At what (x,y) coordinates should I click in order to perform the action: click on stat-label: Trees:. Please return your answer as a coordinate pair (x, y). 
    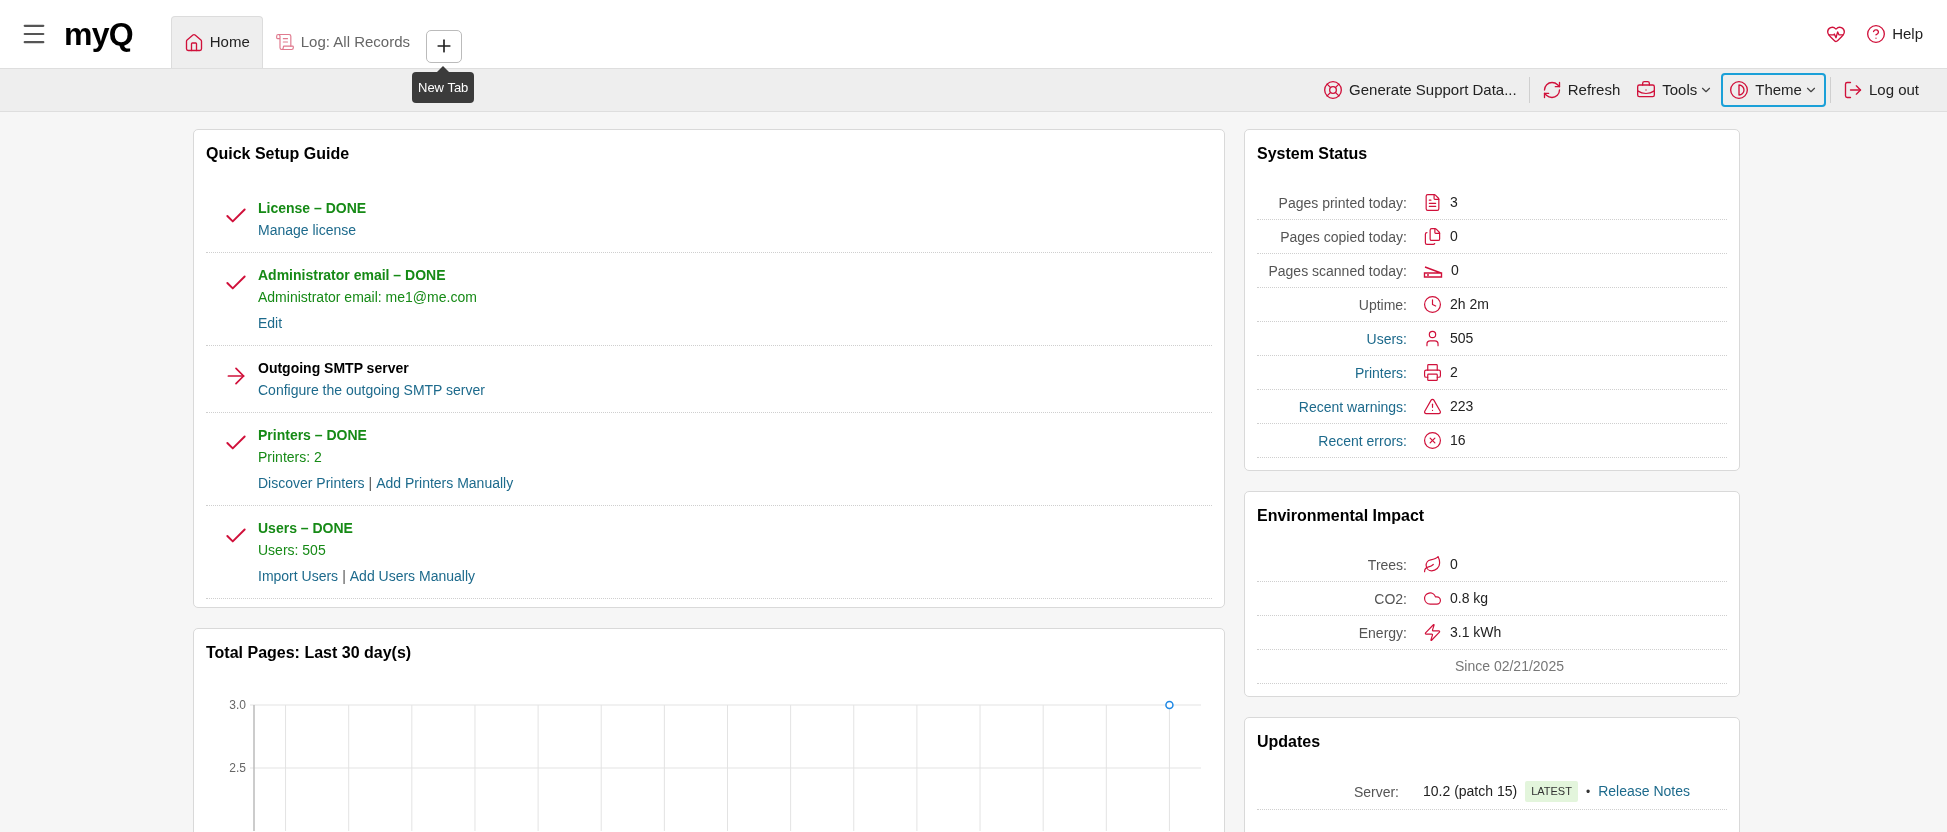
    Looking at the image, I should click on (1387, 564).